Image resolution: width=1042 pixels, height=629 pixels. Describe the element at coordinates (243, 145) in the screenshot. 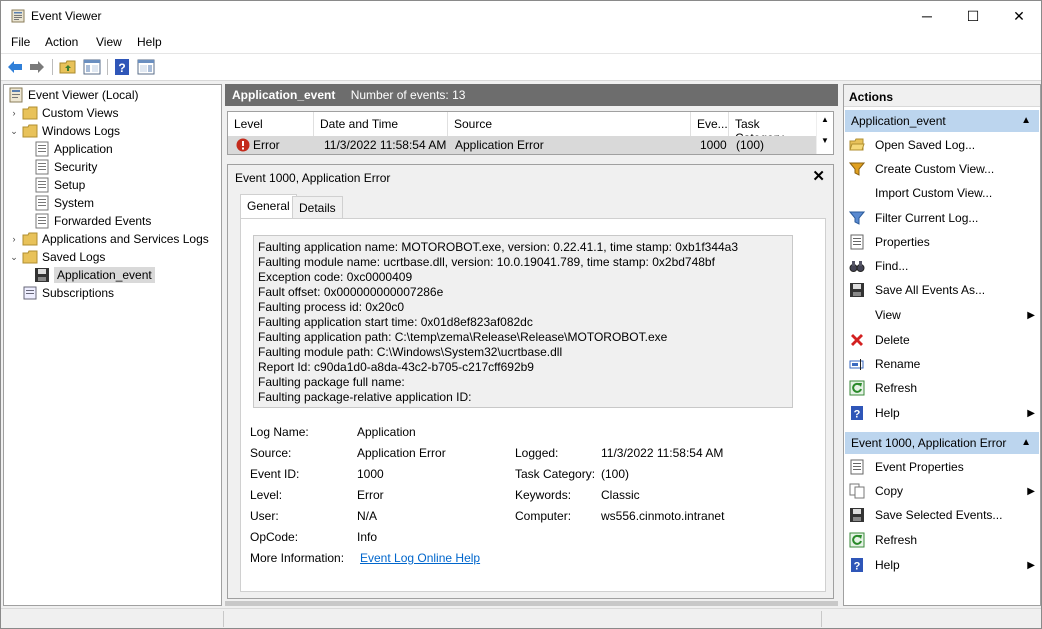

I see `error-icon` at that location.